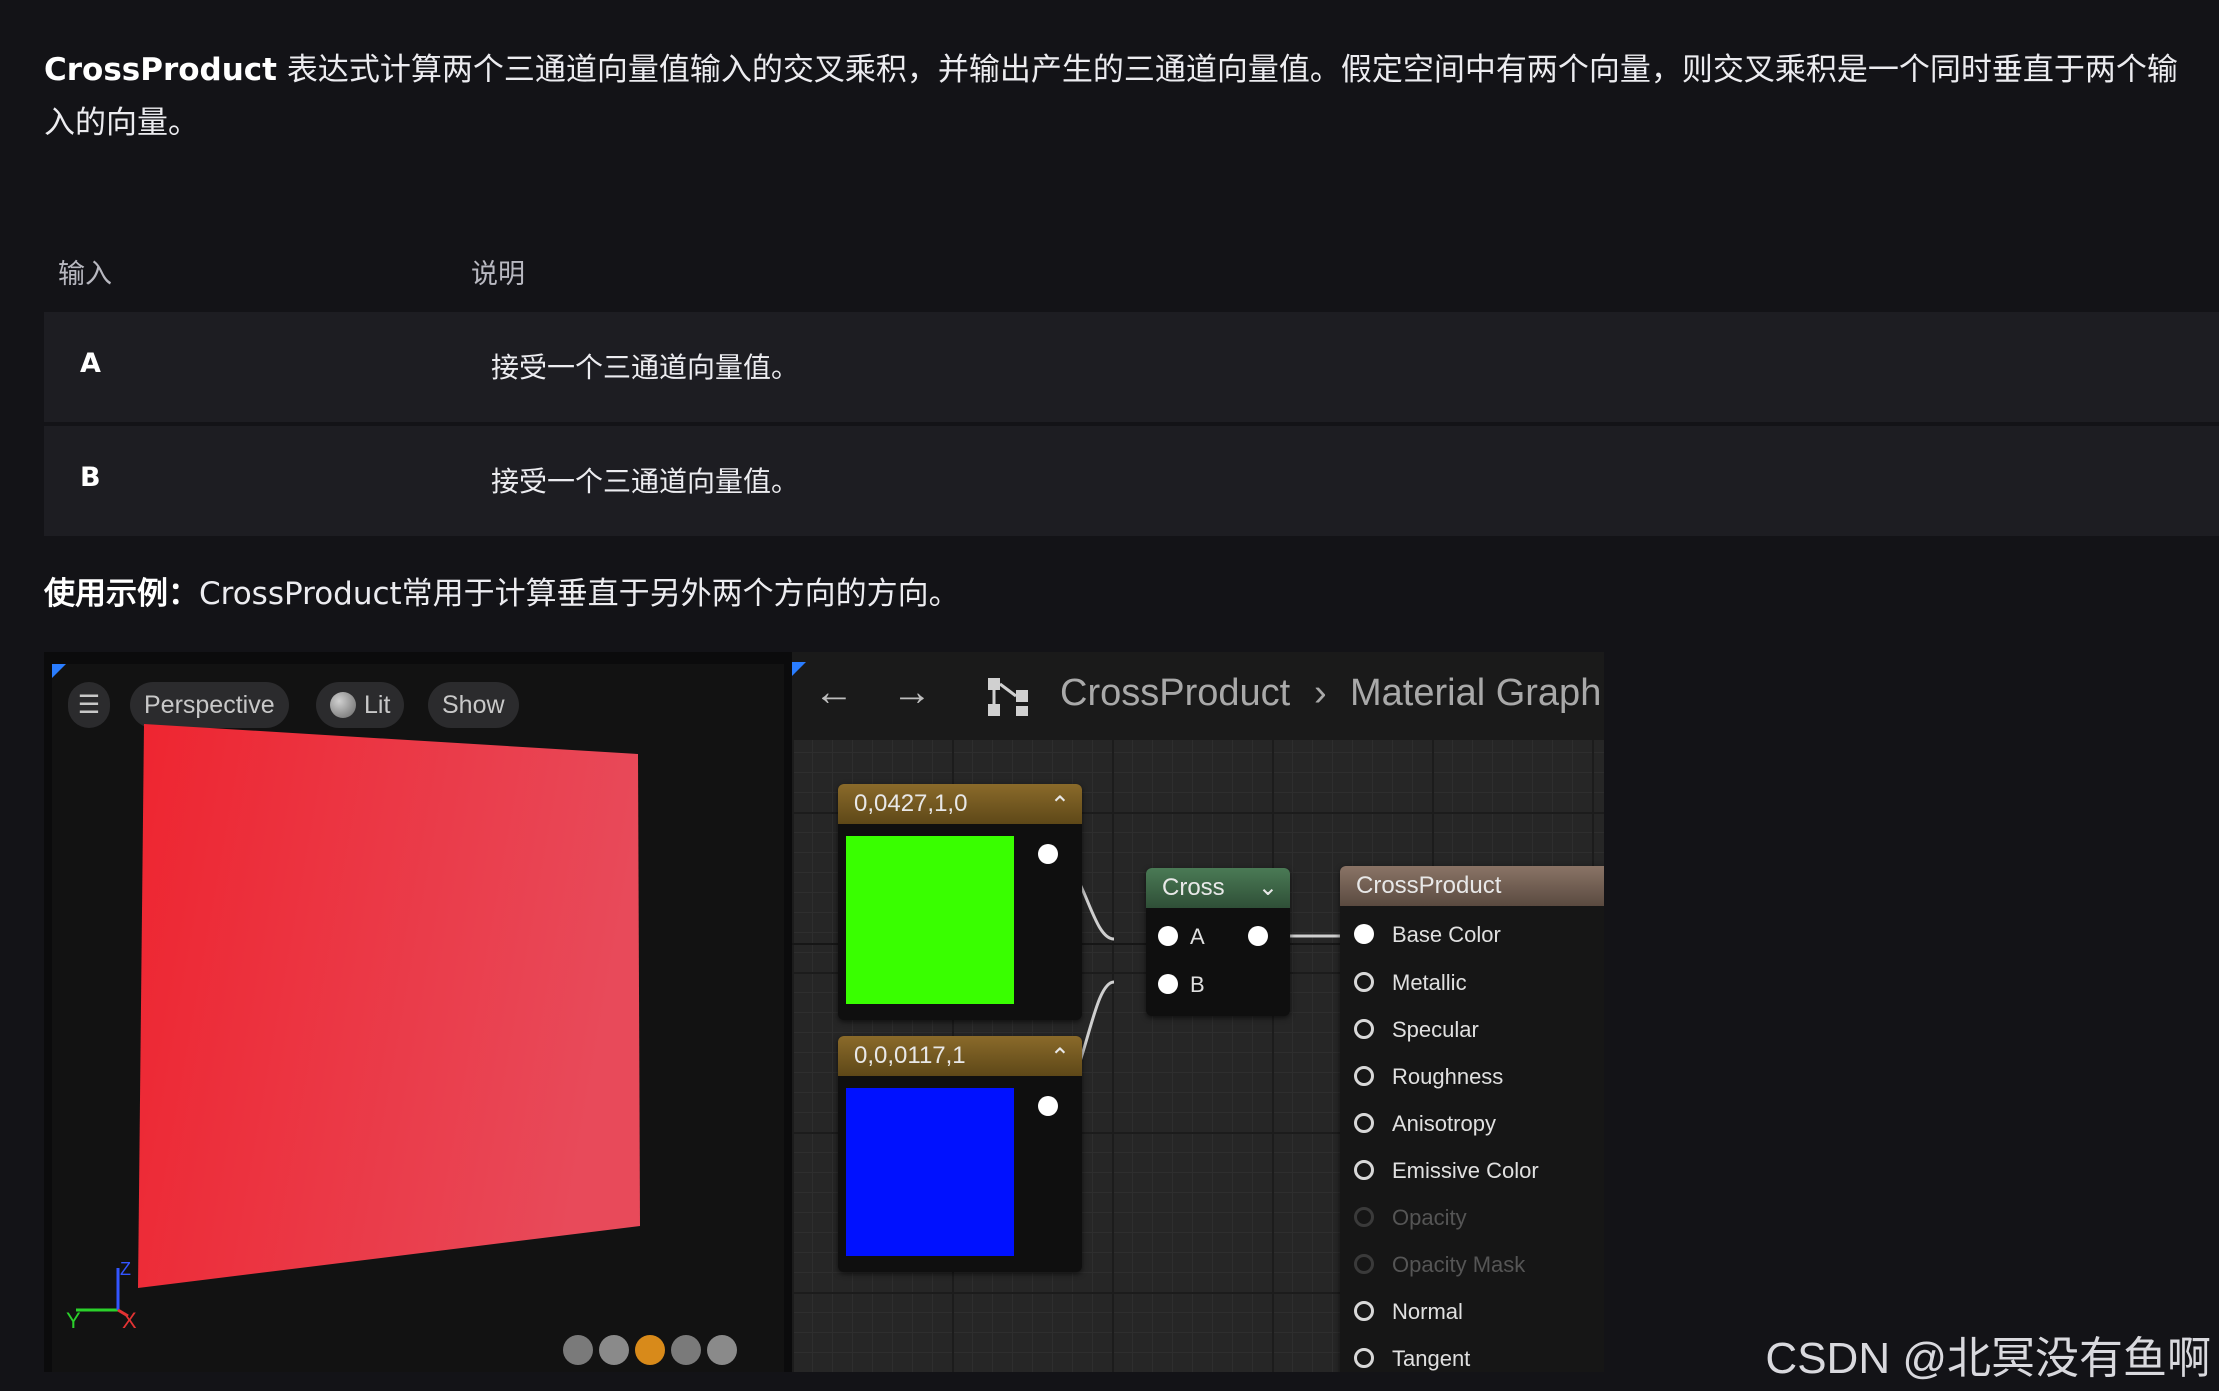 Image resolution: width=2219 pixels, height=1391 pixels. I want to click on material-pin-label: Anisotropy, so click(1444, 1123).